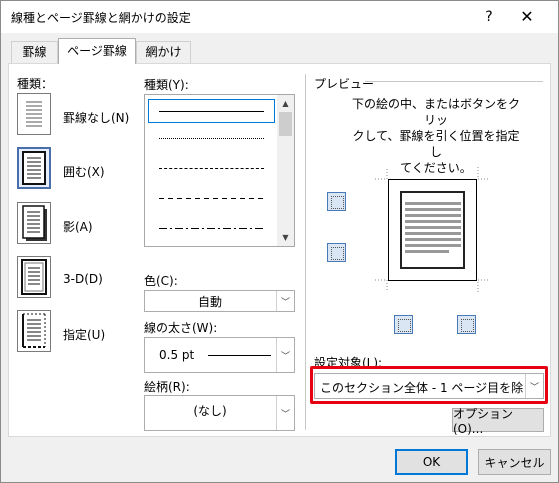 The image size is (559, 483). I want to click on line-style-dotted, so click(211, 138).